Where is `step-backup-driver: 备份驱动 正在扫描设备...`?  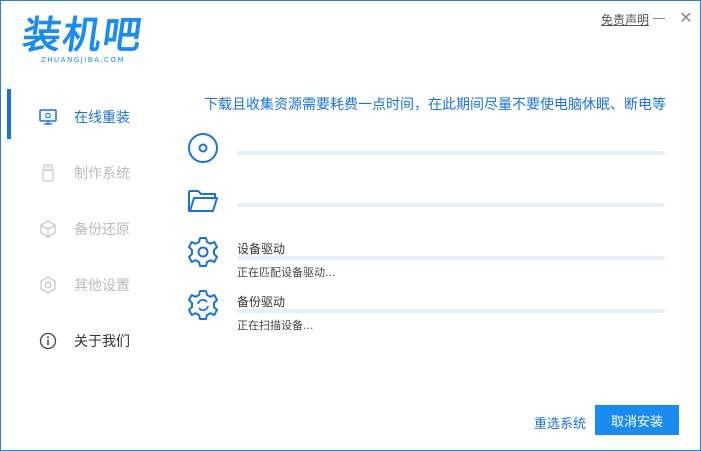 step-backup-driver: 备份驱动 正在扫描设备... is located at coordinates (427, 310).